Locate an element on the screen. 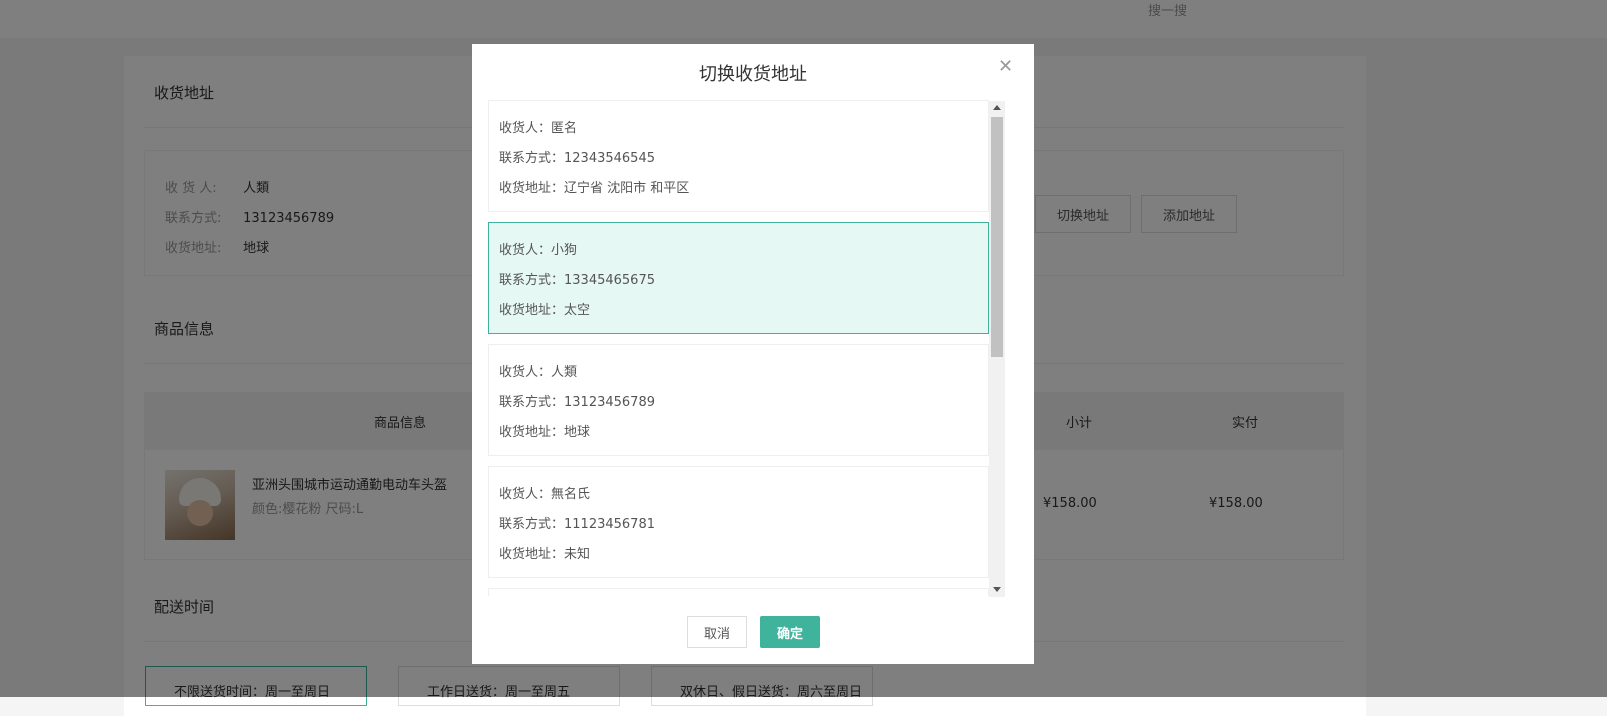  address-card: 收货人：人類 联系方式：13123456789 收货地址：地球 is located at coordinates (738, 400).